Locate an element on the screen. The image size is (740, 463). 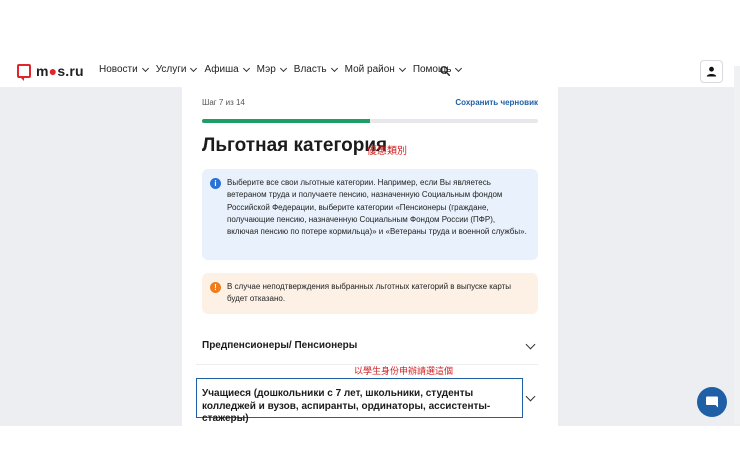
scrollbar is located at coordinates (737, 245).